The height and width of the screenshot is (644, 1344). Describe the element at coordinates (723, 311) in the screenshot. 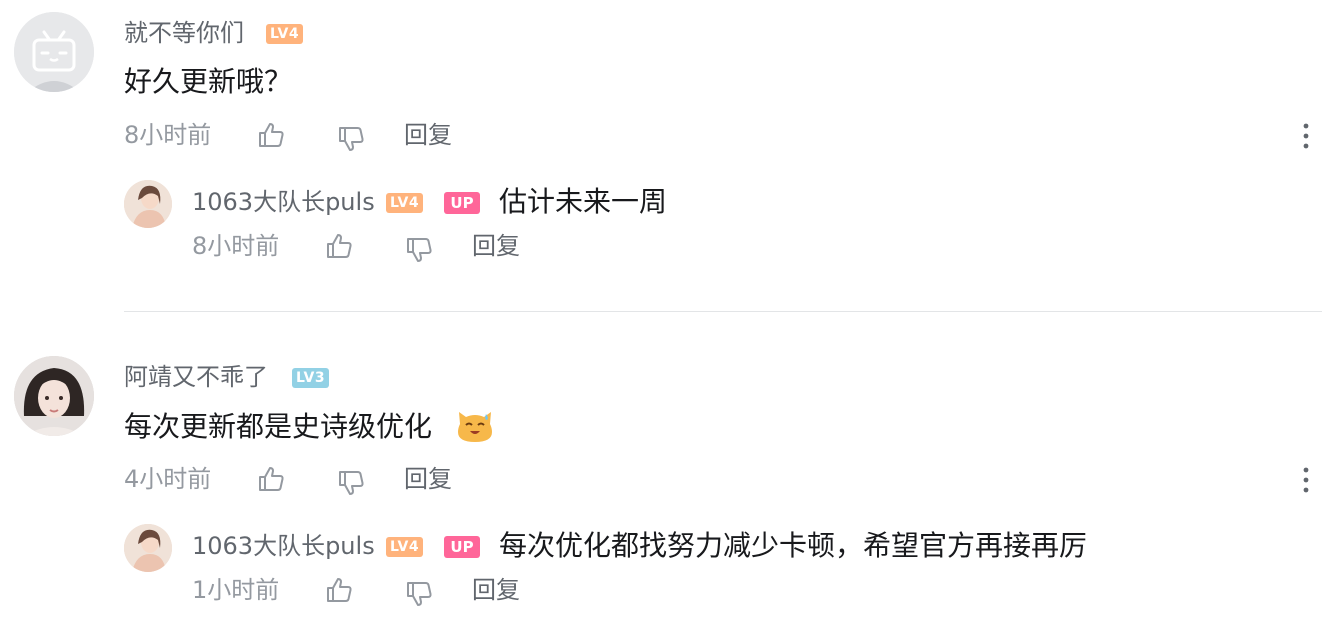

I see `comment-divider` at that location.